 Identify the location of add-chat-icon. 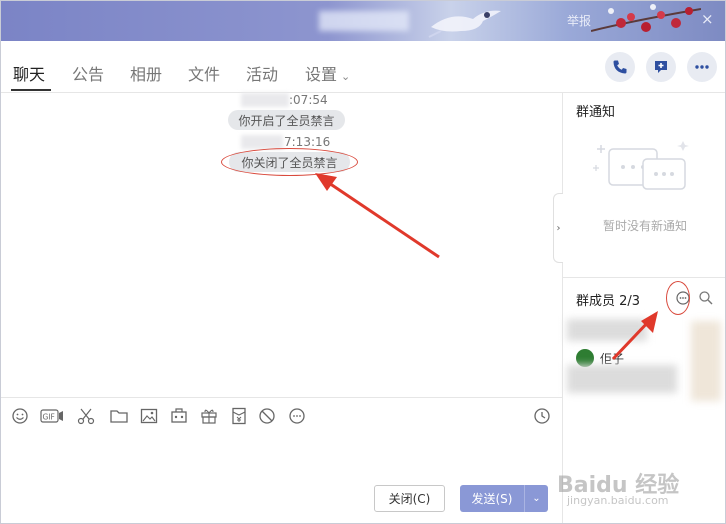
(661, 67).